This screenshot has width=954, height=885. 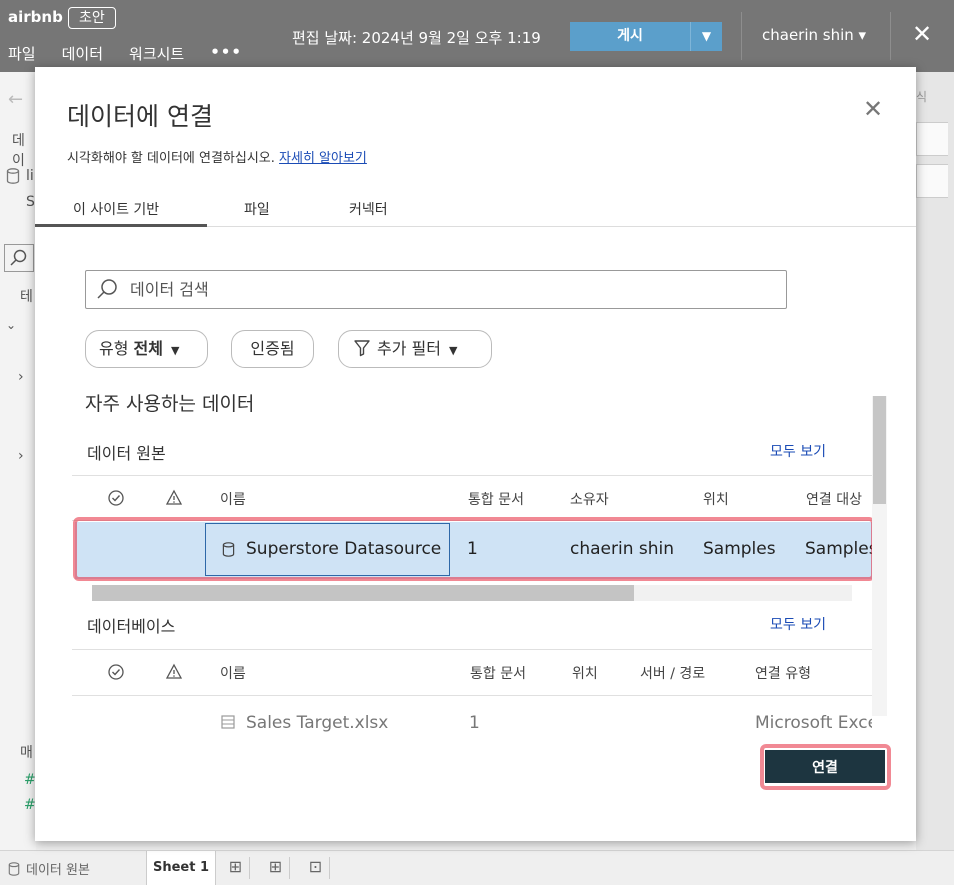 I want to click on type-filter-value: 전체, so click(x=148, y=348).